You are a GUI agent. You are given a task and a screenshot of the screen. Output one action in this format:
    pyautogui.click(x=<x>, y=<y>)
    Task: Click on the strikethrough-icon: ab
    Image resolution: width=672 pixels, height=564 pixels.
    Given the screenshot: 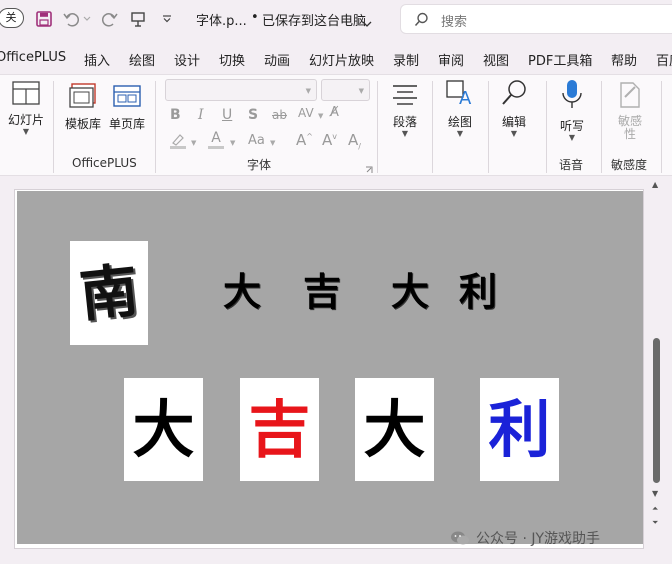 What is the action you would take?
    pyautogui.click(x=279, y=115)
    